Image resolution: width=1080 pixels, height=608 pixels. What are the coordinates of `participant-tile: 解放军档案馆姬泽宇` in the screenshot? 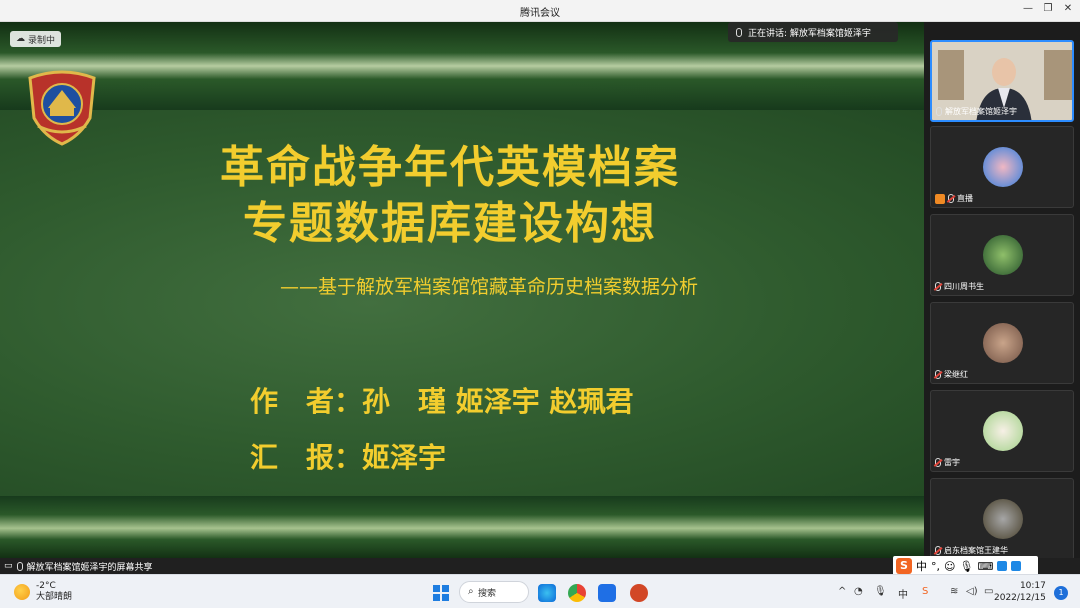 It's located at (1002, 81).